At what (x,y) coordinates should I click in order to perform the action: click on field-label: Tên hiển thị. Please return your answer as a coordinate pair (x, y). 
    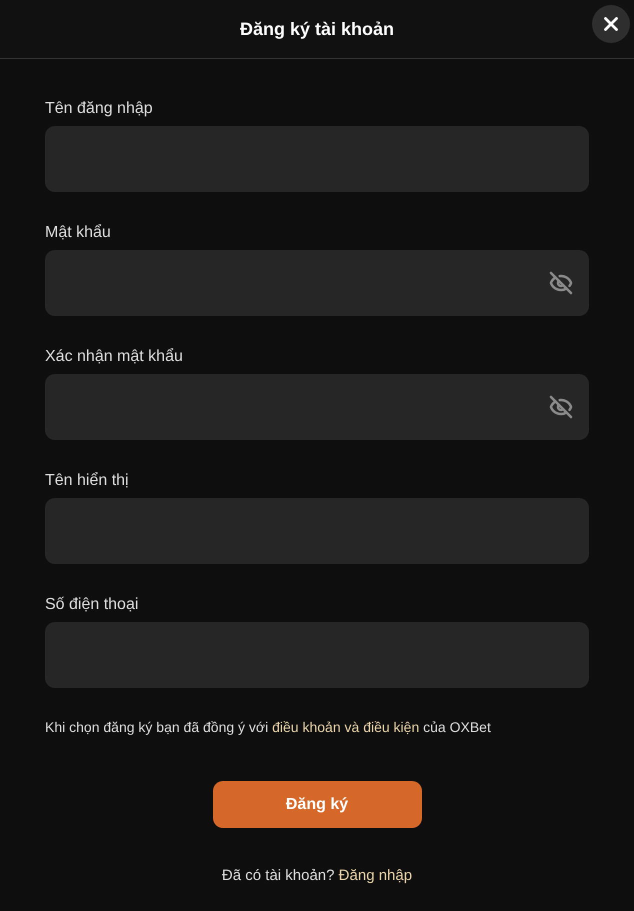
    Looking at the image, I should click on (87, 481).